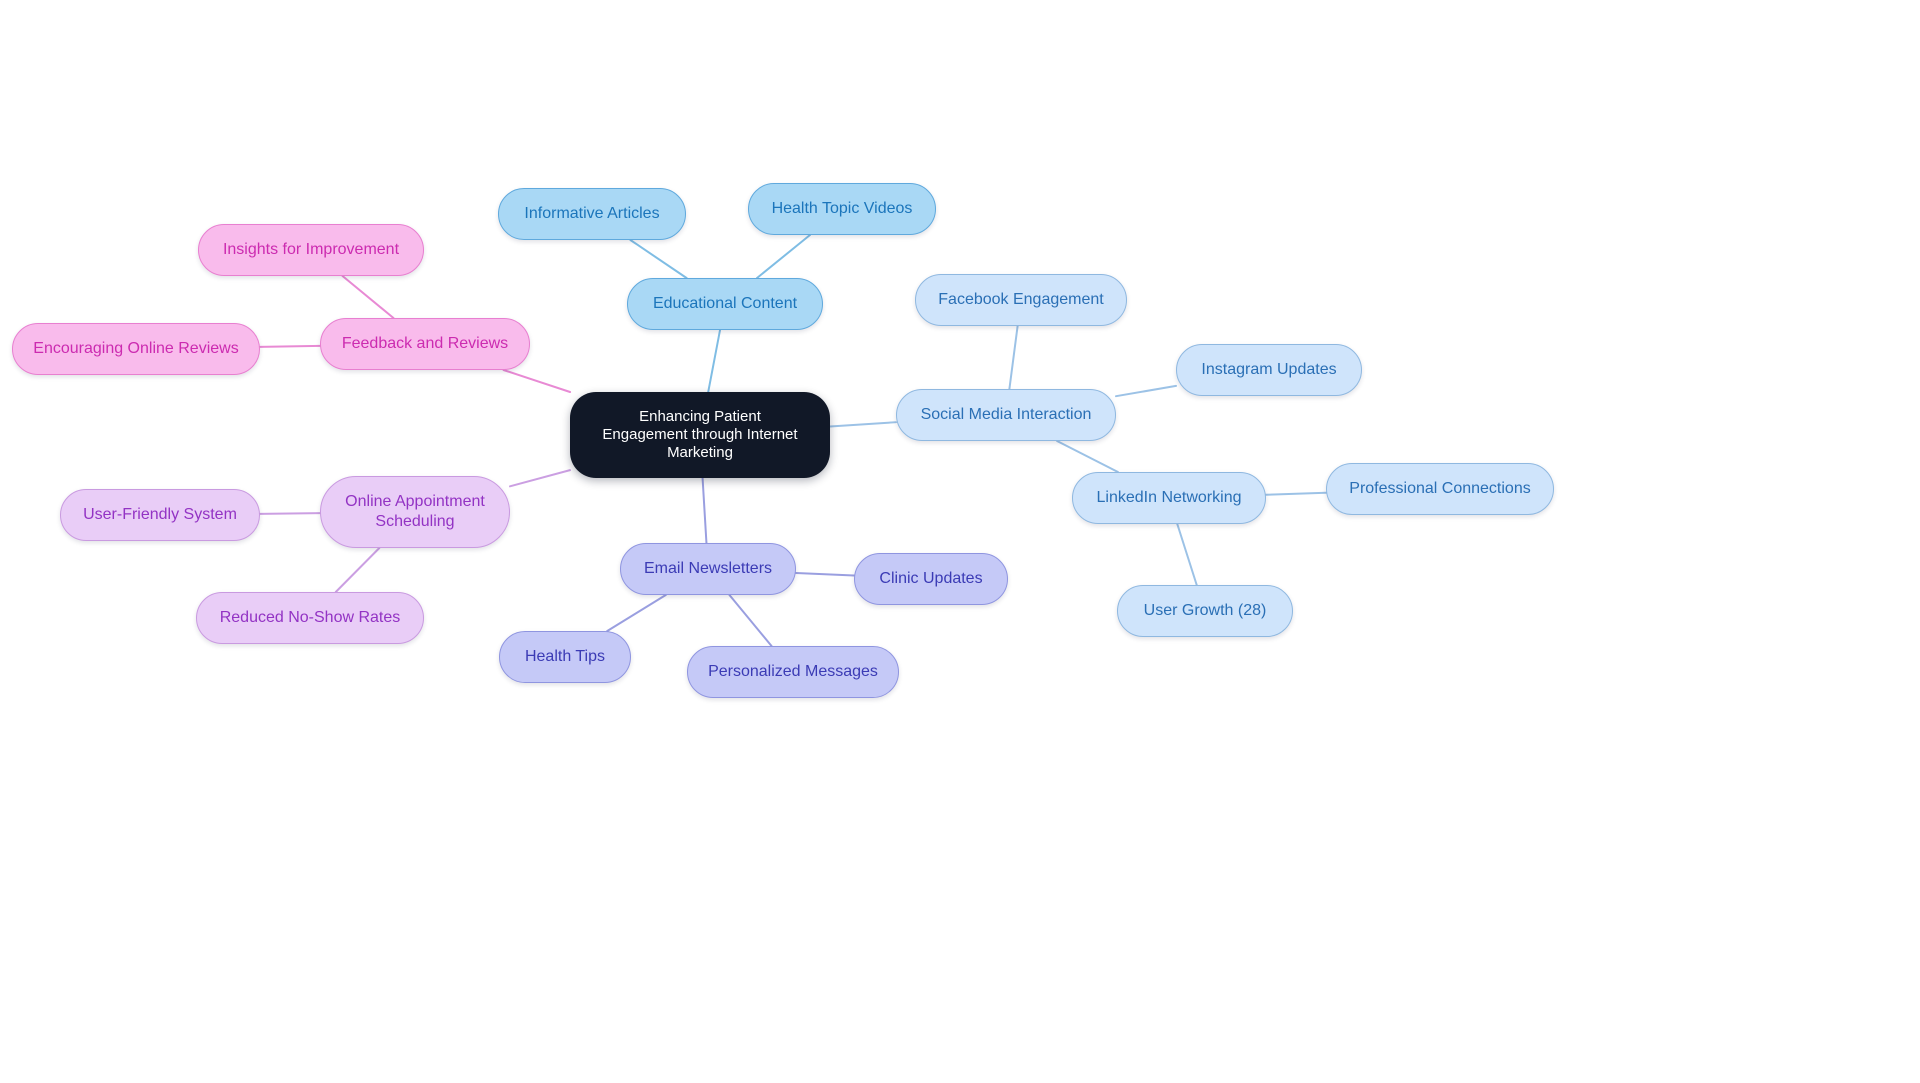 This screenshot has height=1083, width=1920. I want to click on leaf-node-instagram-updates: Instagram Updates, so click(1269, 370).